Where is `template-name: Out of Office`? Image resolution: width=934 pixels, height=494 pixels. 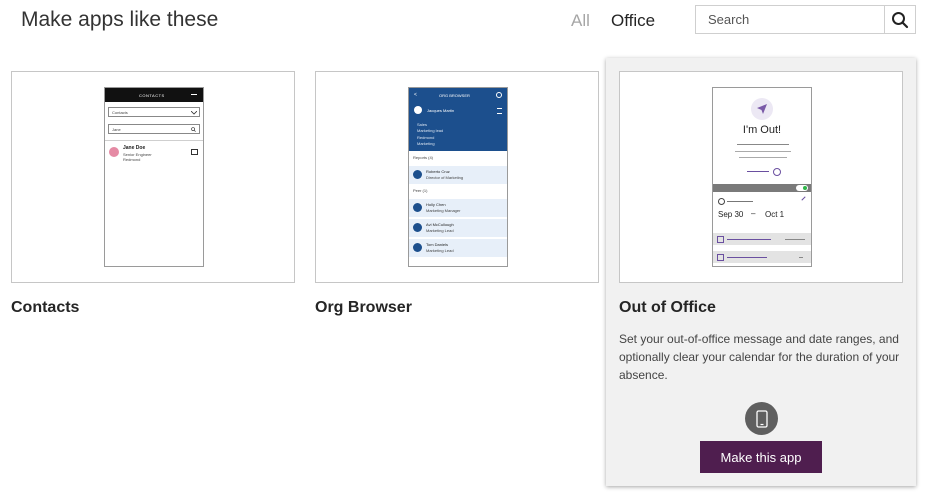 template-name: Out of Office is located at coordinates (667, 307).